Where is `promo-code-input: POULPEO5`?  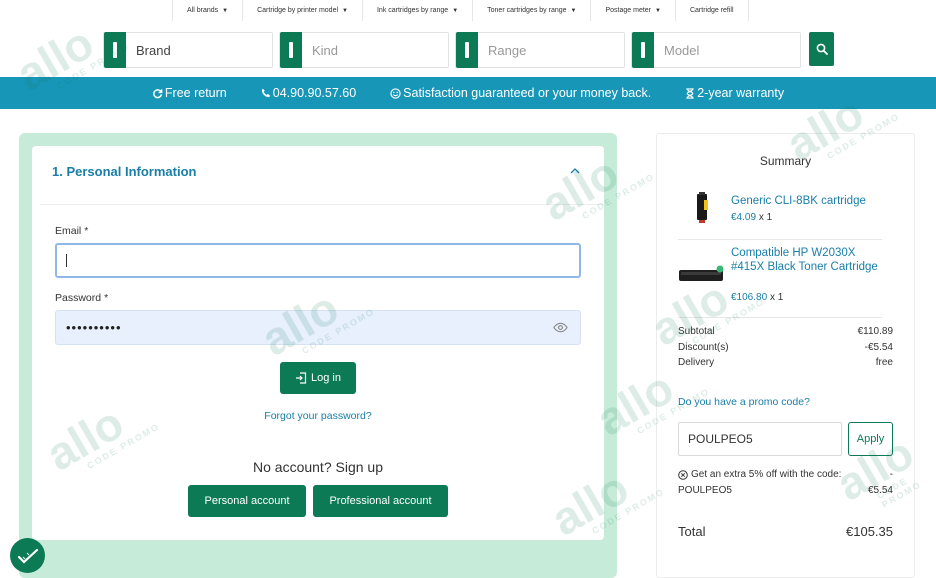
promo-code-input: POULPEO5 is located at coordinates (760, 439).